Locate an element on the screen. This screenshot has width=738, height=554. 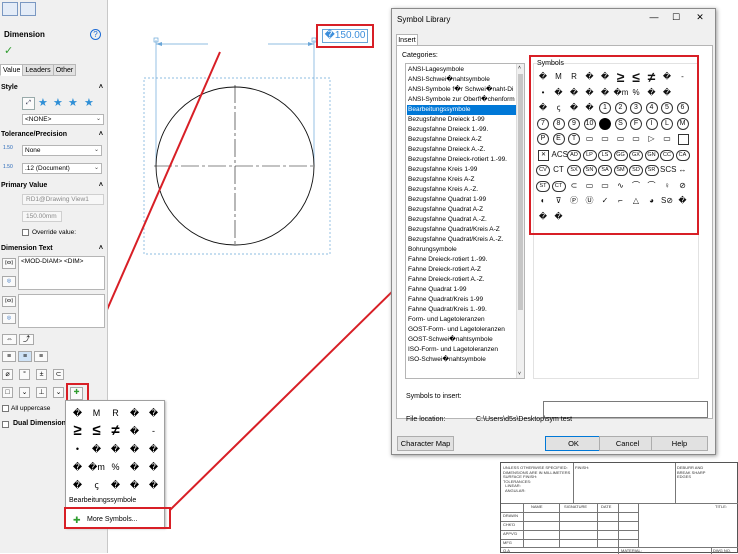
category-item: Bezugsfahne Kreis A.-Z. is located at coordinates (462, 190).